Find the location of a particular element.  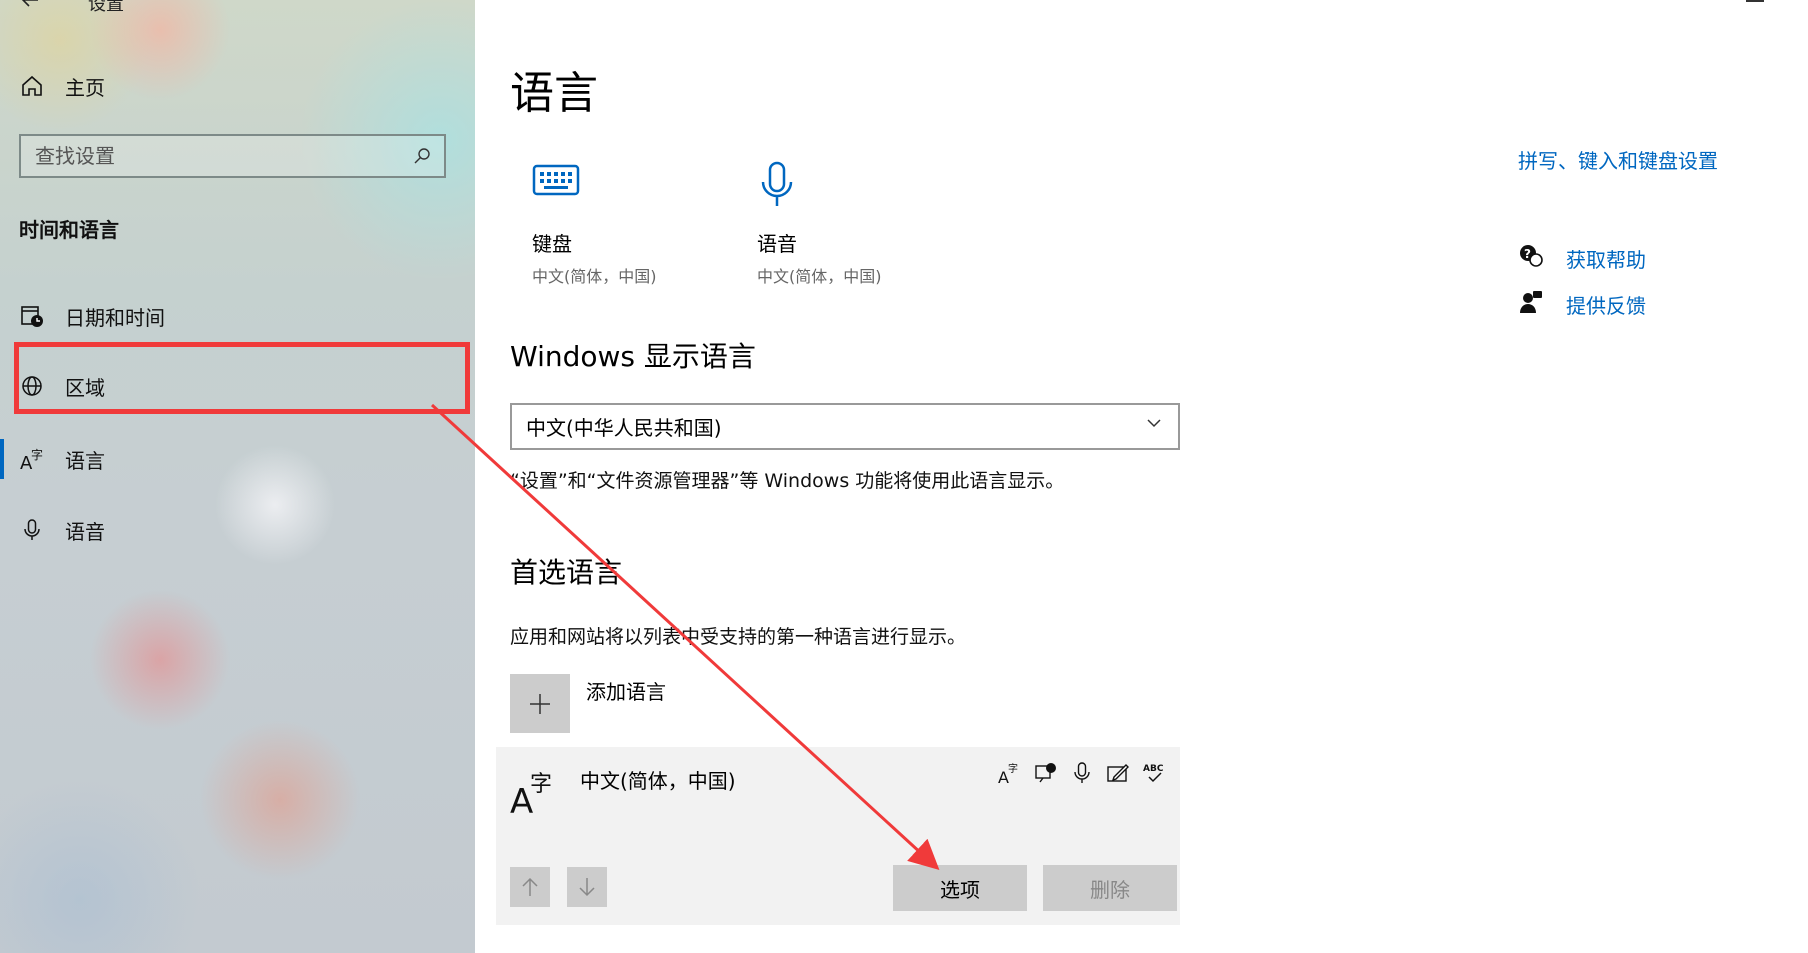

move-up-button is located at coordinates (530, 887).